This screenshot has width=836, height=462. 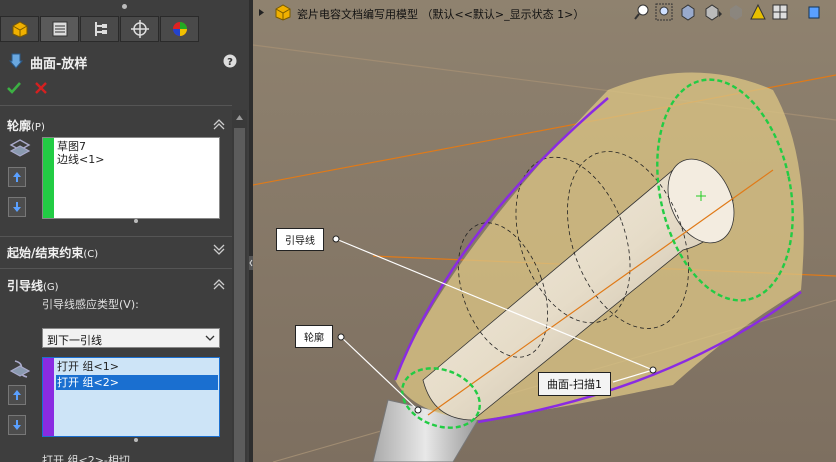 I want to click on zoom-fit-icon, so click(x=642, y=12).